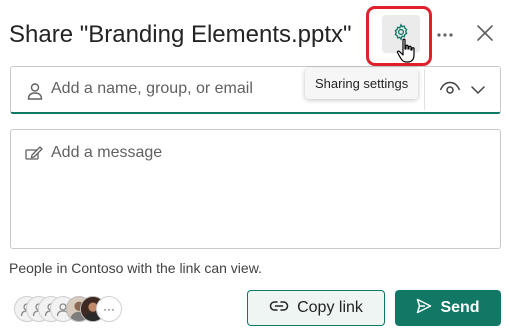 The image size is (509, 331). Describe the element at coordinates (279, 308) in the screenshot. I see `link-icon` at that location.